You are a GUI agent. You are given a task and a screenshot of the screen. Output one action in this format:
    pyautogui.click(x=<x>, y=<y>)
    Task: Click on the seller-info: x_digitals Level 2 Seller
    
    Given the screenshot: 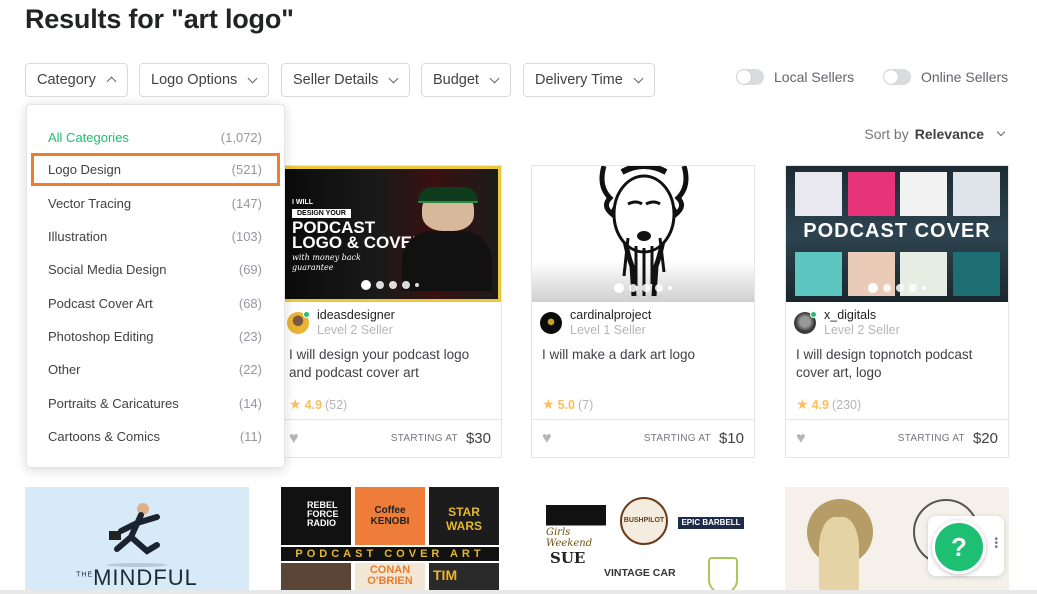 What is the action you would take?
    pyautogui.click(x=847, y=323)
    